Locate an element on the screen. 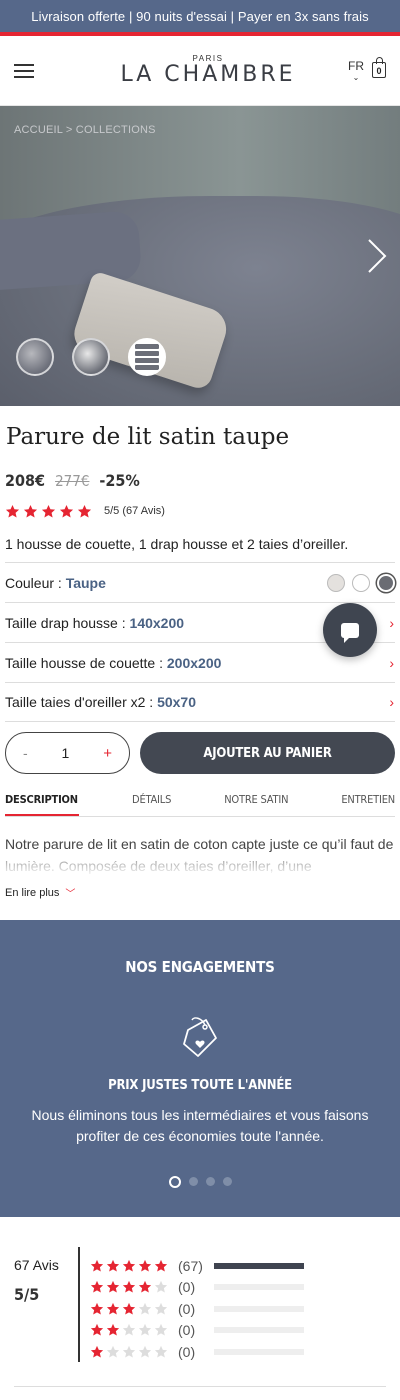 The width and height of the screenshot is (400, 1400). chevron-down-icon: ﹀ is located at coordinates (70, 894).